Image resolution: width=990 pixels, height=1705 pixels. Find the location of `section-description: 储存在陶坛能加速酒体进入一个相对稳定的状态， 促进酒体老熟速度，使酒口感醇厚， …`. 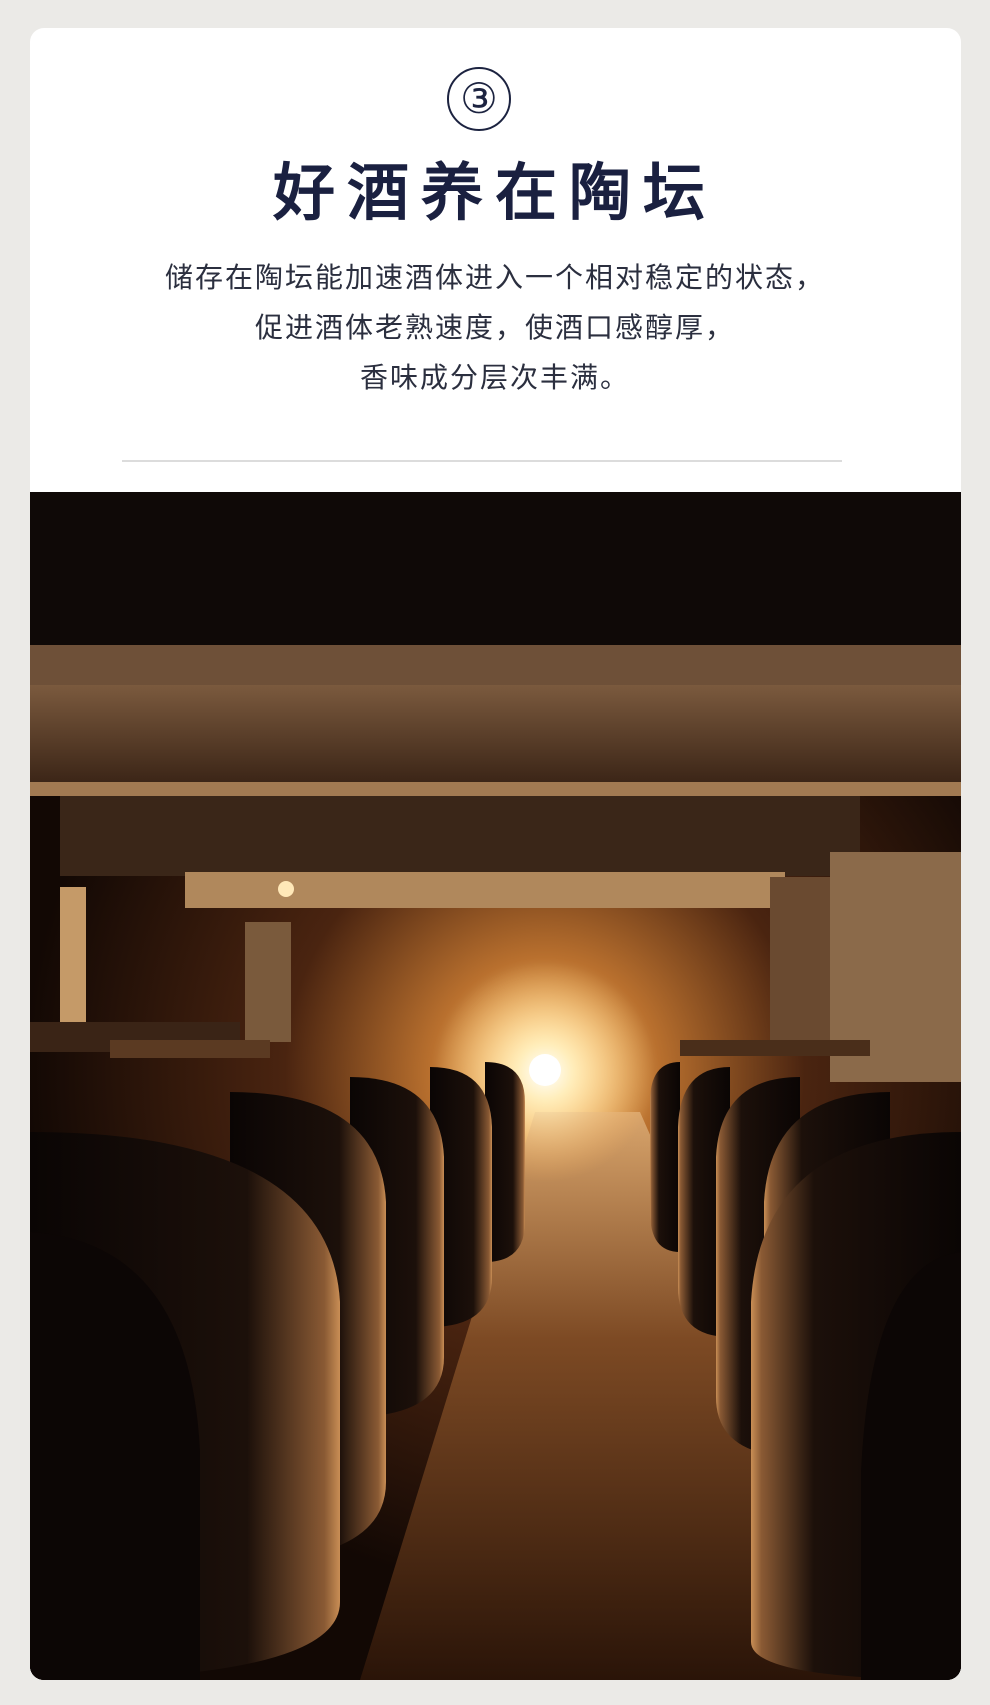

section-description: 储存在陶坛能加速酒体进入一个相对稳定的状态， 促进酒体老熟速度，使酒口感醇厚， … is located at coordinates (495, 328).